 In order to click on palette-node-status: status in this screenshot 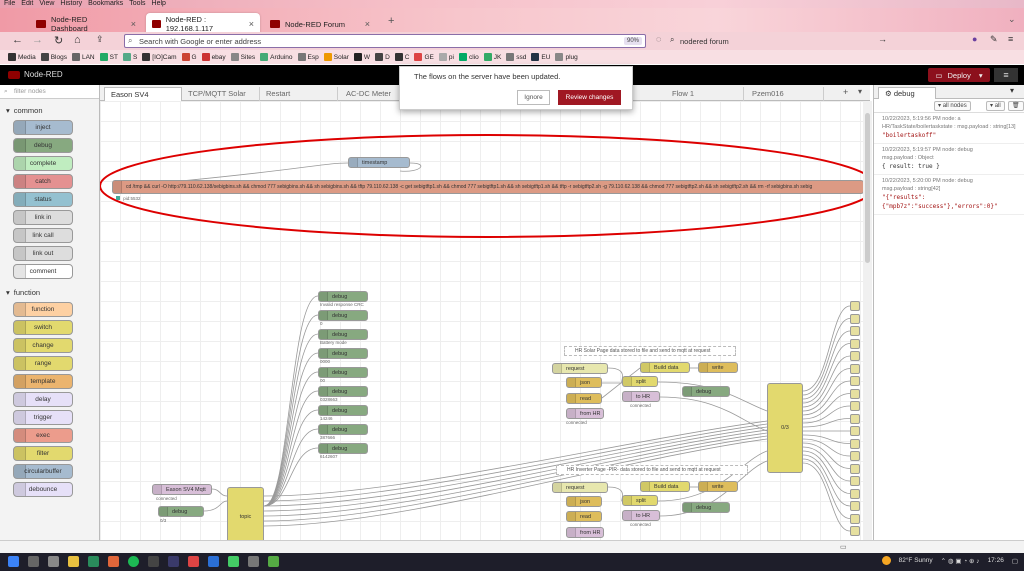, I will do `click(43, 199)`.